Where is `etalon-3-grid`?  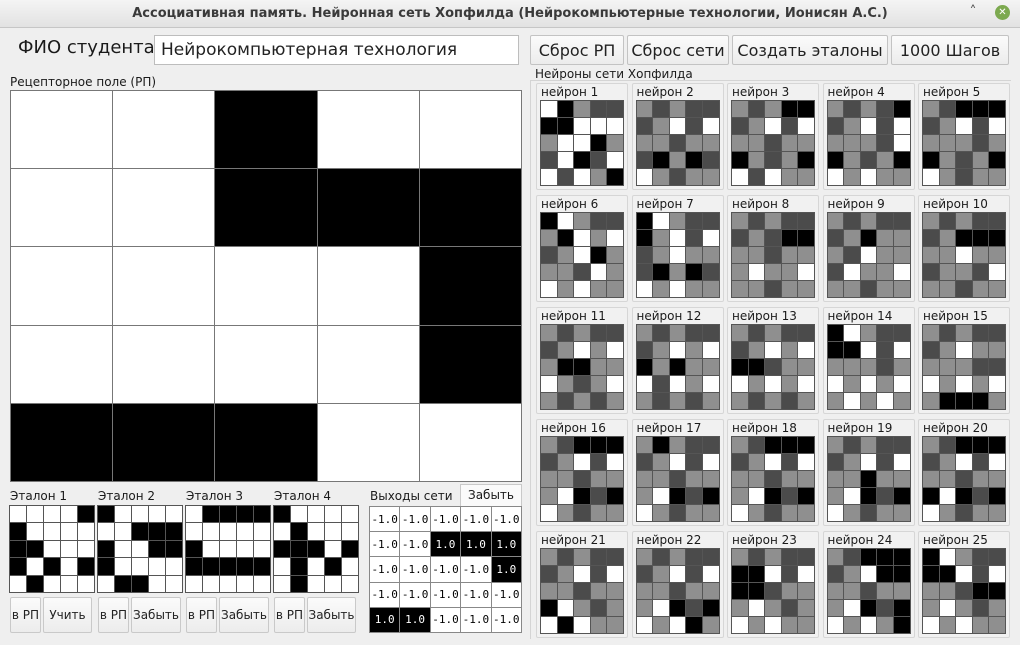 etalon-3-grid is located at coordinates (228, 549).